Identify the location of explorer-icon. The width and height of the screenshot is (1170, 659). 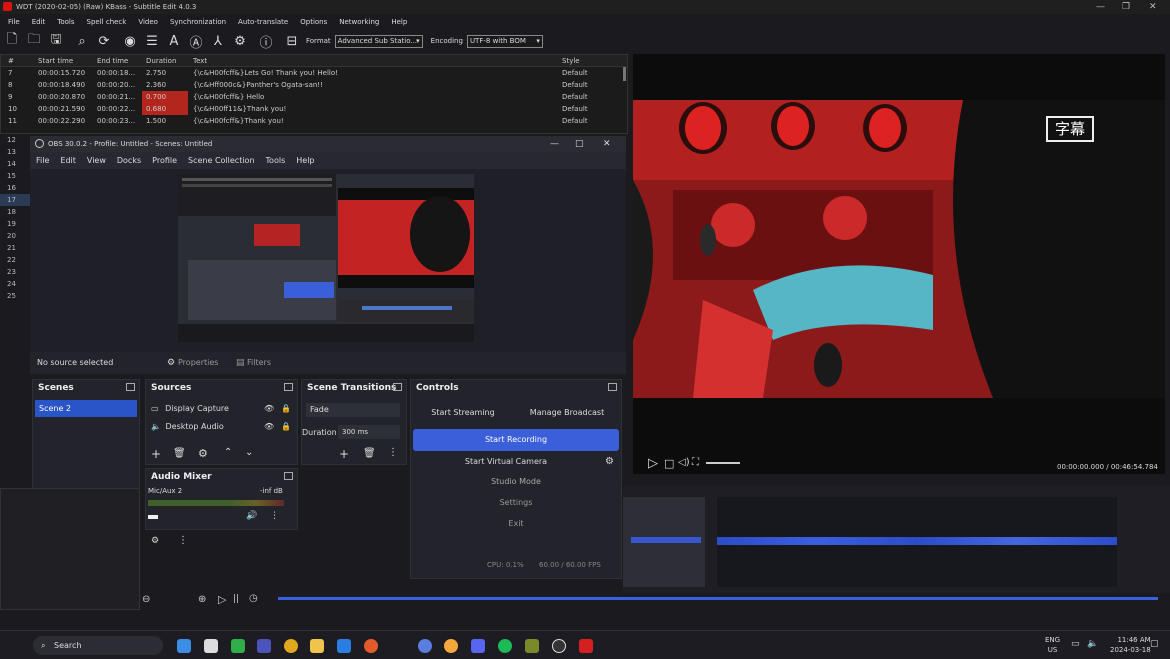
(211, 646).